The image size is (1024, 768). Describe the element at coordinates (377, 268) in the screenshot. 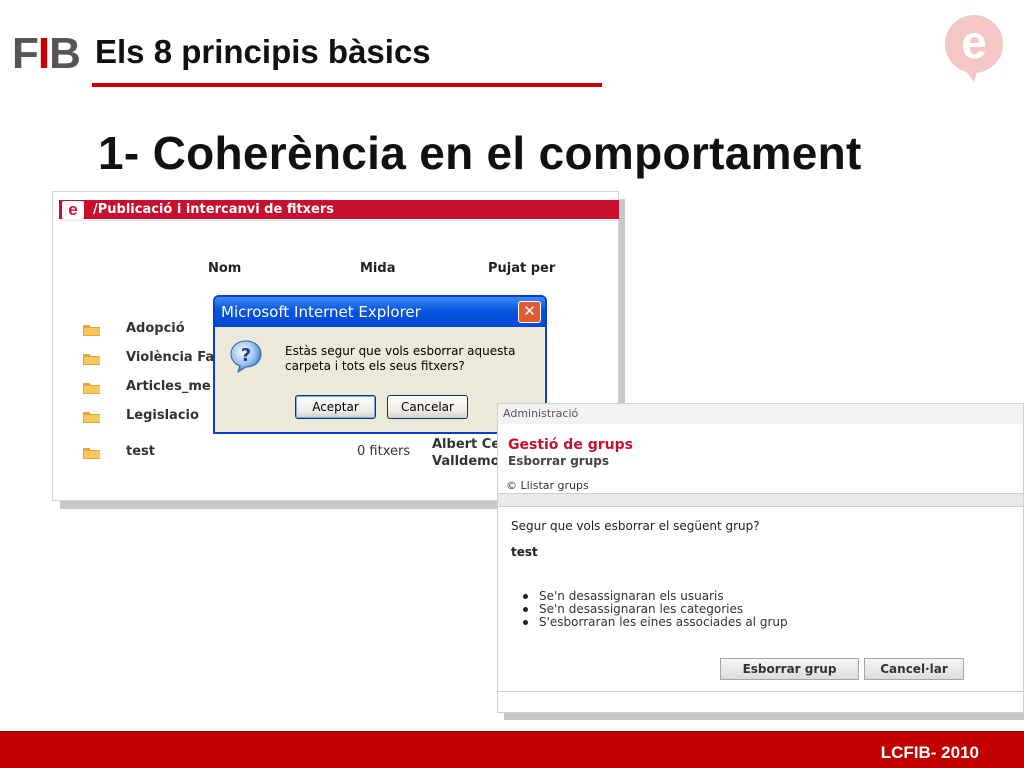

I see `column-header-size: Mida` at that location.